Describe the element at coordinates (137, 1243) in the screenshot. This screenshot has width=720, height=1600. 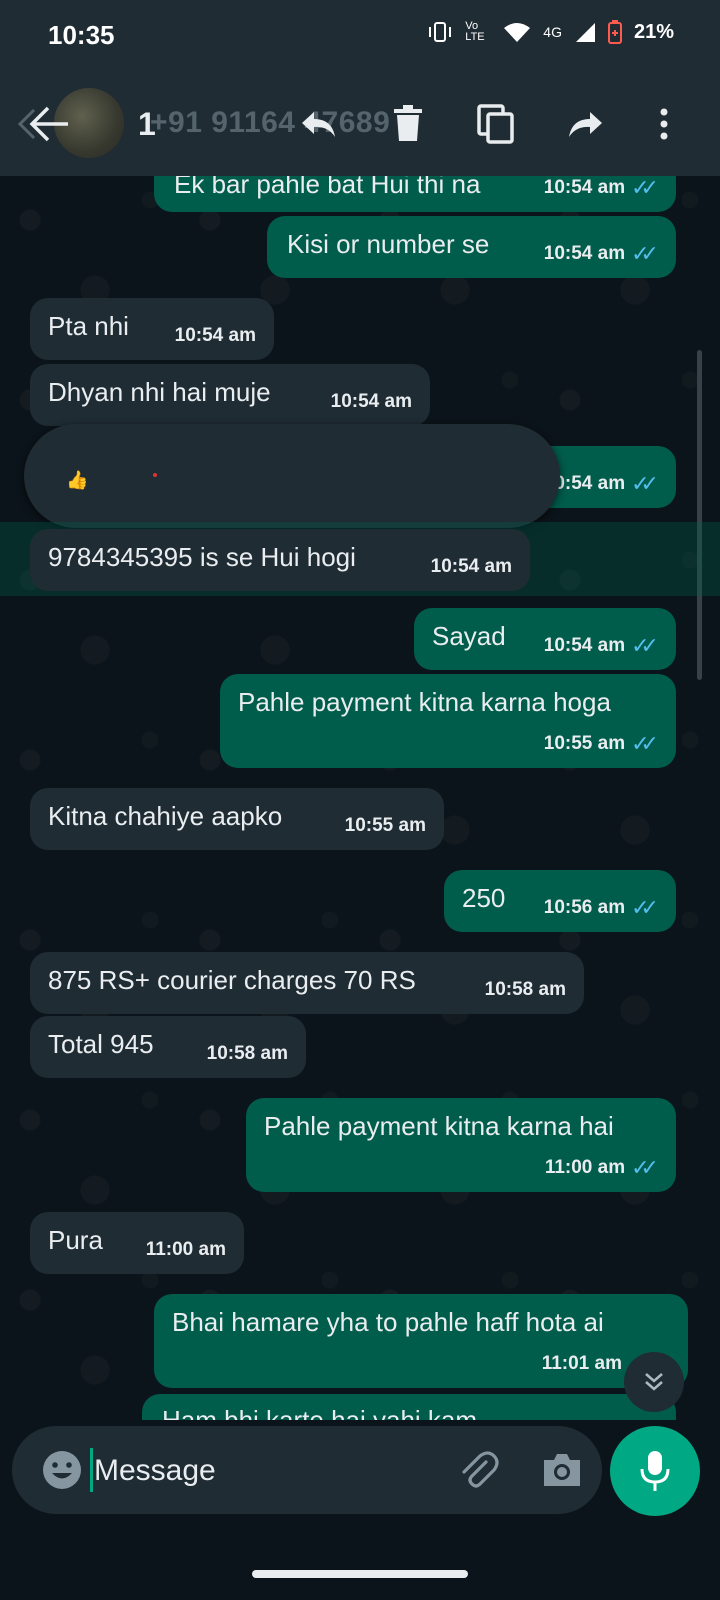
I see `message-bubble: Pura 11:00 am` at that location.